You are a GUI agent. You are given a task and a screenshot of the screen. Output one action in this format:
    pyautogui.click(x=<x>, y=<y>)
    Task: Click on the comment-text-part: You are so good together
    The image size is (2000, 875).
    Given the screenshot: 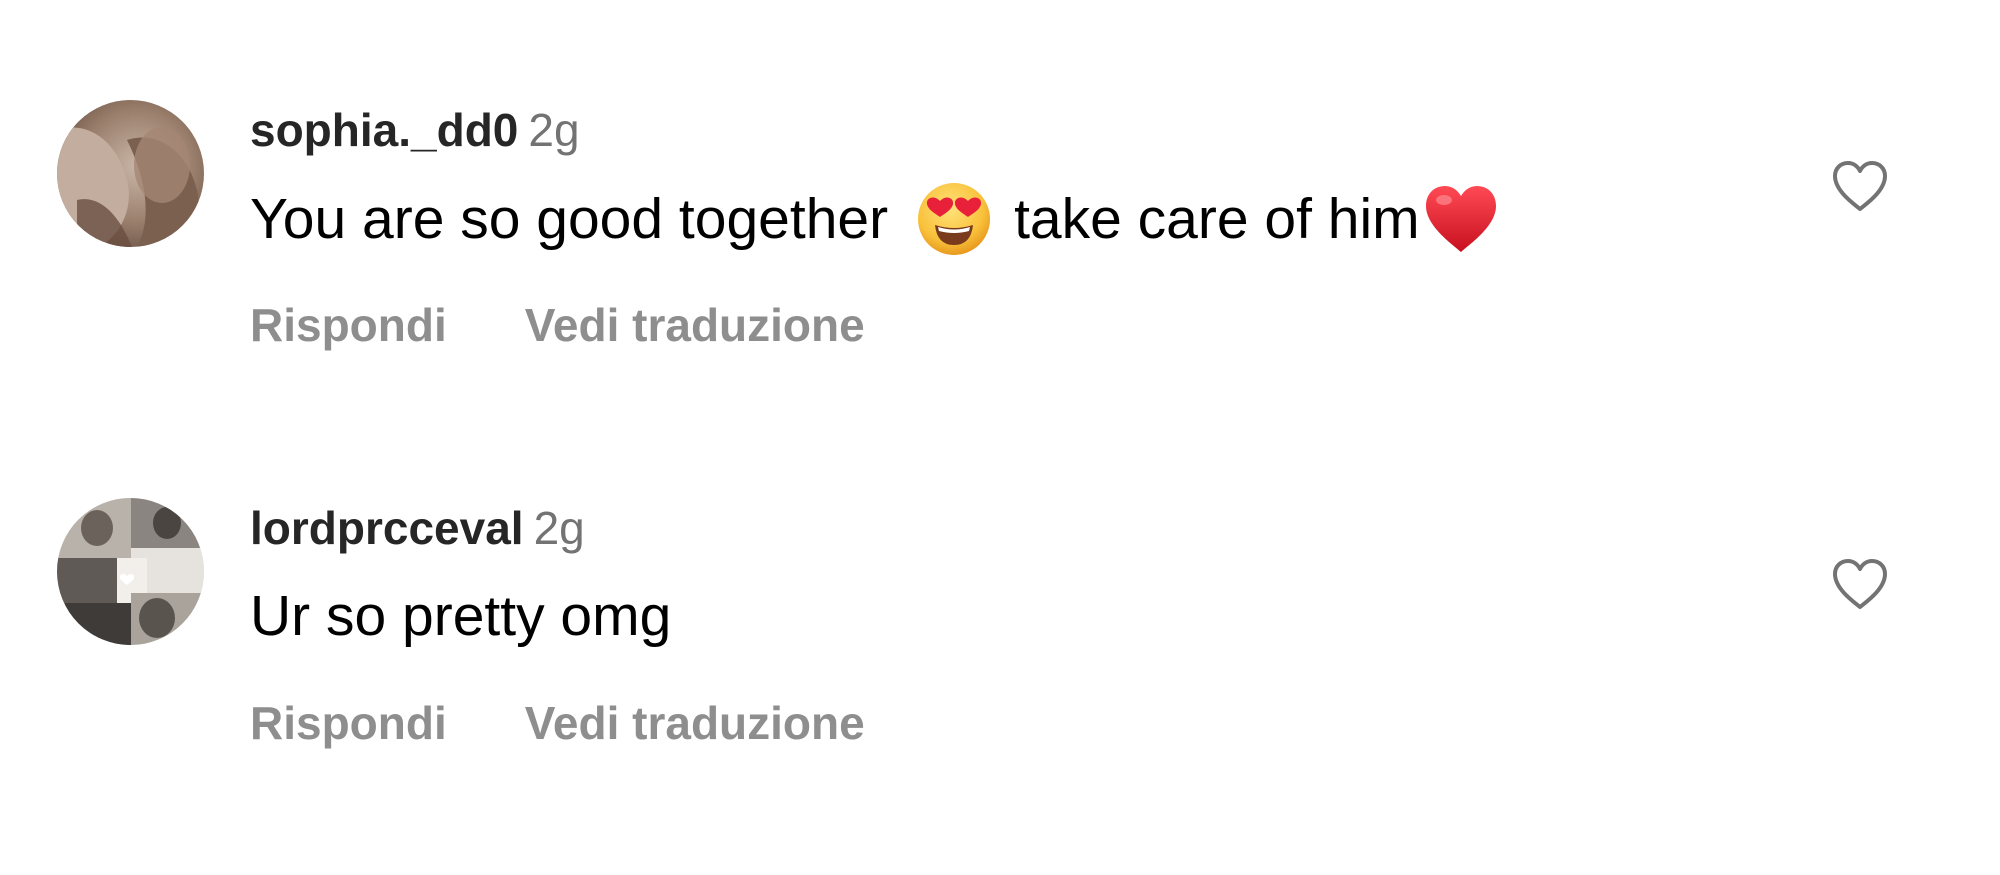 What is the action you would take?
    pyautogui.click(x=569, y=219)
    